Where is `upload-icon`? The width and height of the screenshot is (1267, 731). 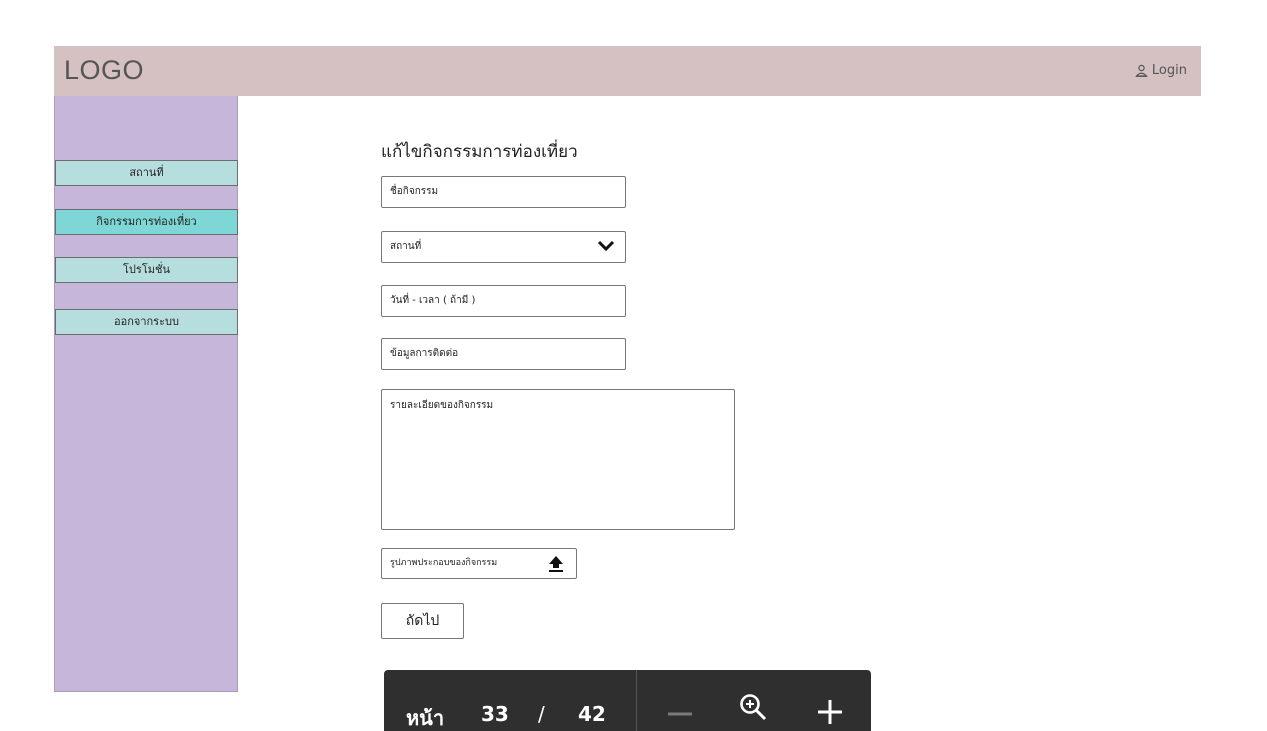 upload-icon is located at coordinates (556, 564).